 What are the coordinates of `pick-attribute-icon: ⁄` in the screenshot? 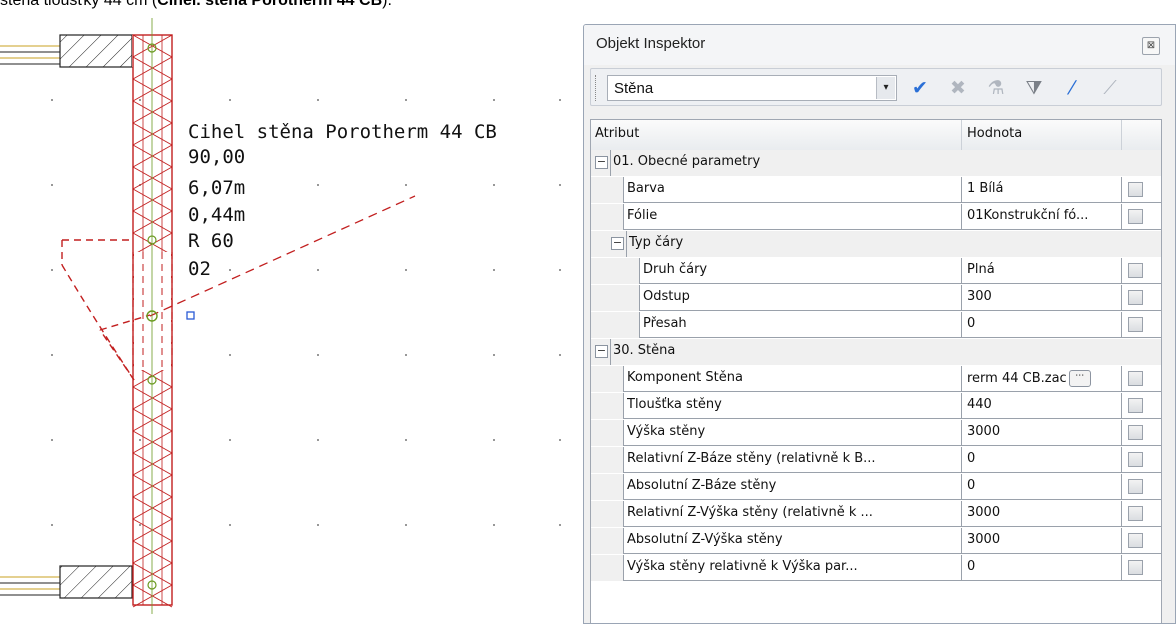 It's located at (1072, 88).